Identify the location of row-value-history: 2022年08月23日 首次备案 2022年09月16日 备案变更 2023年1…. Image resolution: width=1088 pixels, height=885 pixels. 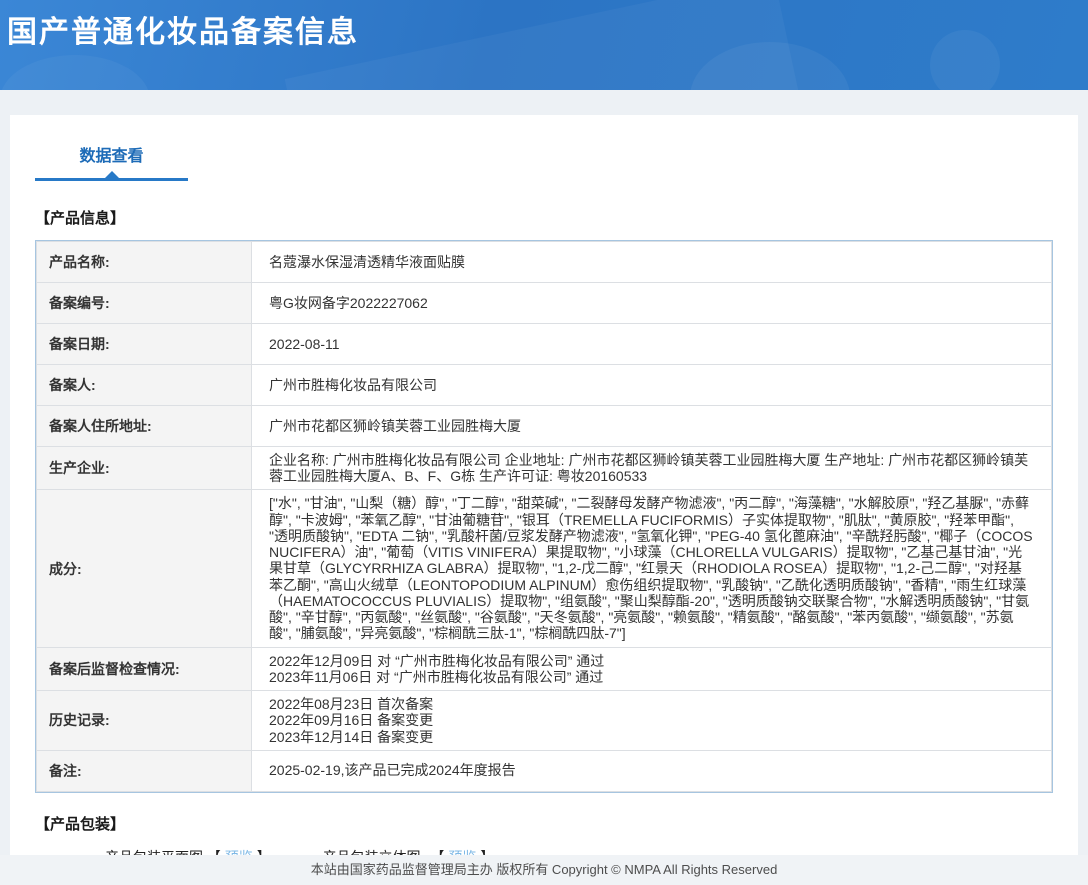
(651, 720).